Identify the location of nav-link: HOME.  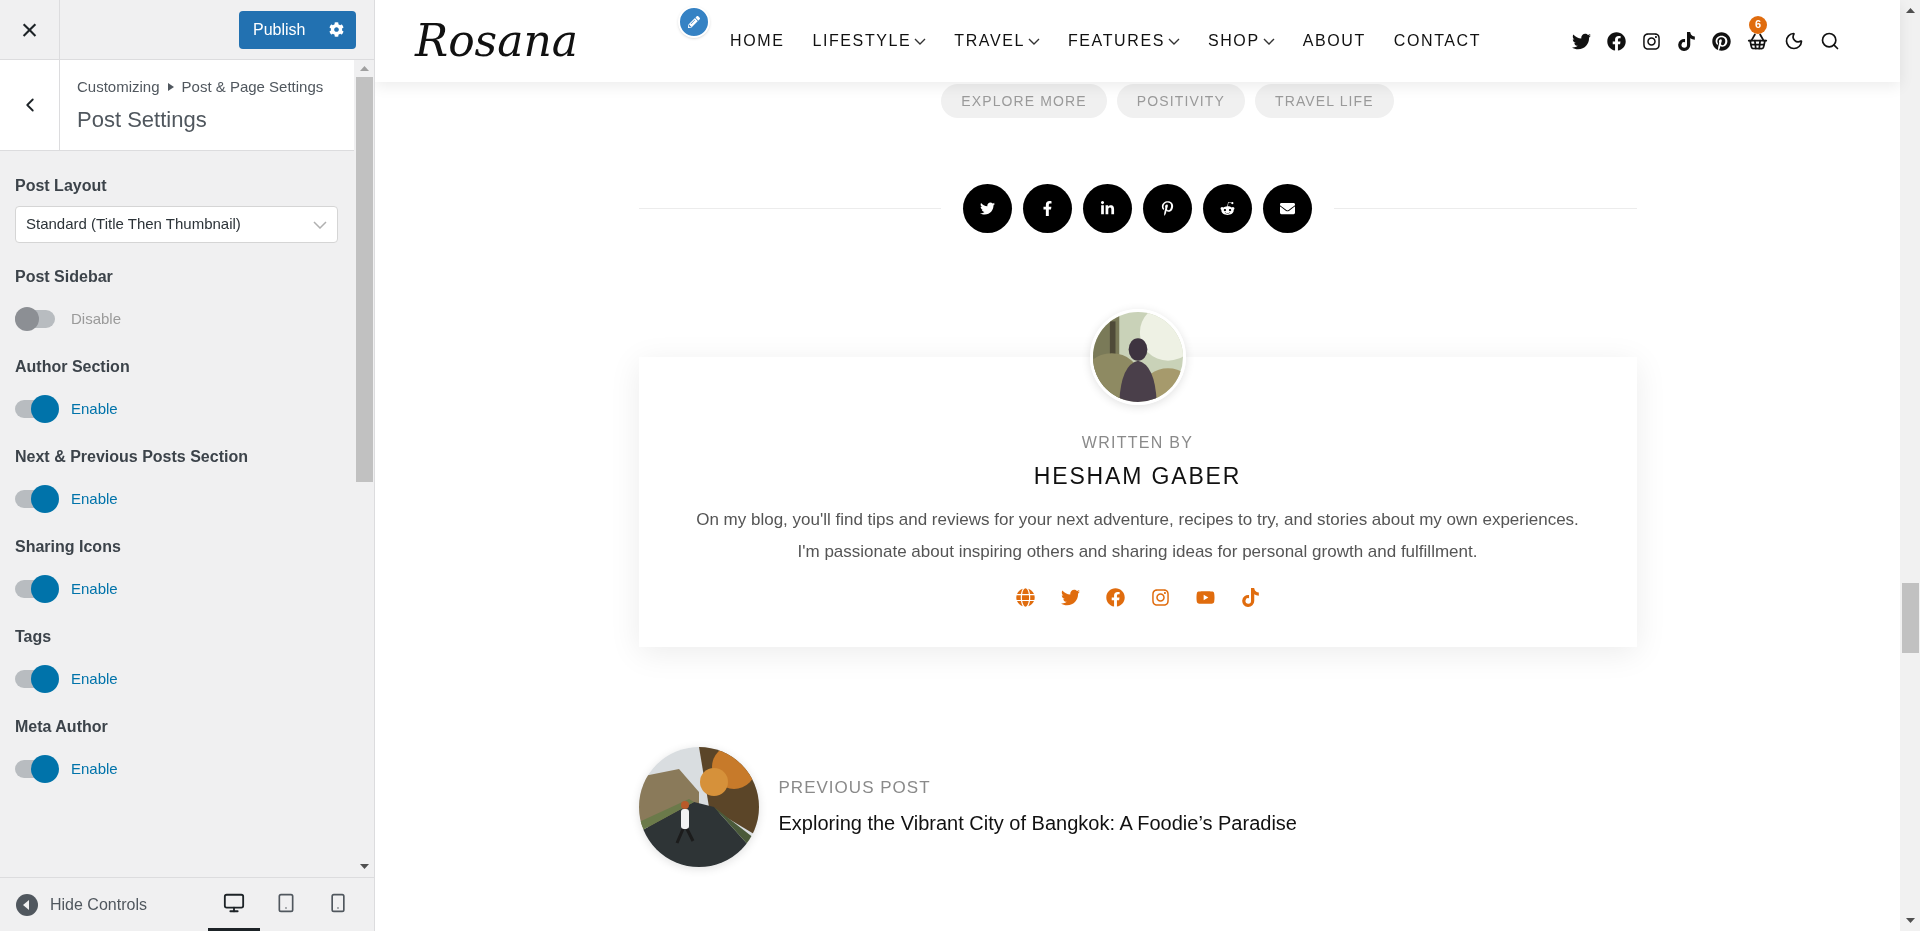
(757, 41).